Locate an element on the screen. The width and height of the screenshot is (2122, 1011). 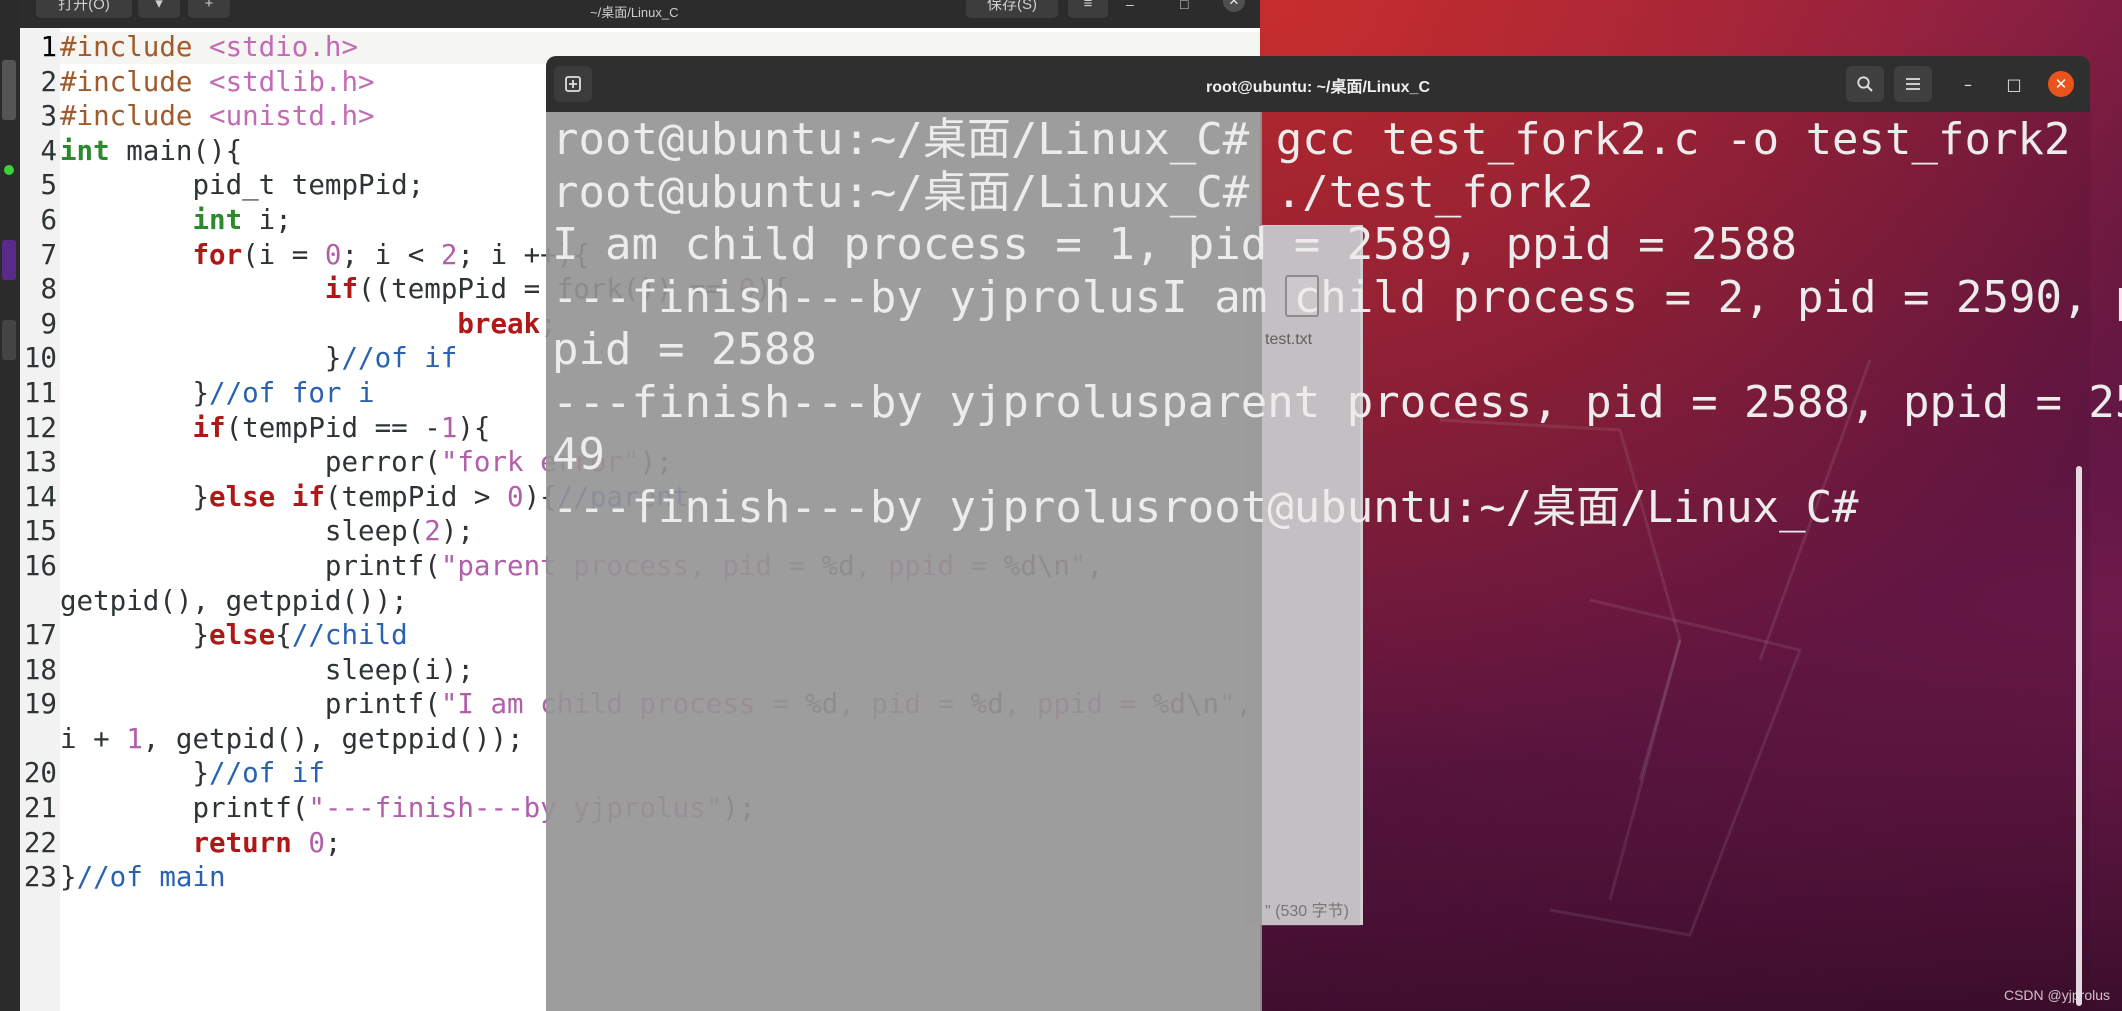
open-button: 打开(O) is located at coordinates (84, 9).